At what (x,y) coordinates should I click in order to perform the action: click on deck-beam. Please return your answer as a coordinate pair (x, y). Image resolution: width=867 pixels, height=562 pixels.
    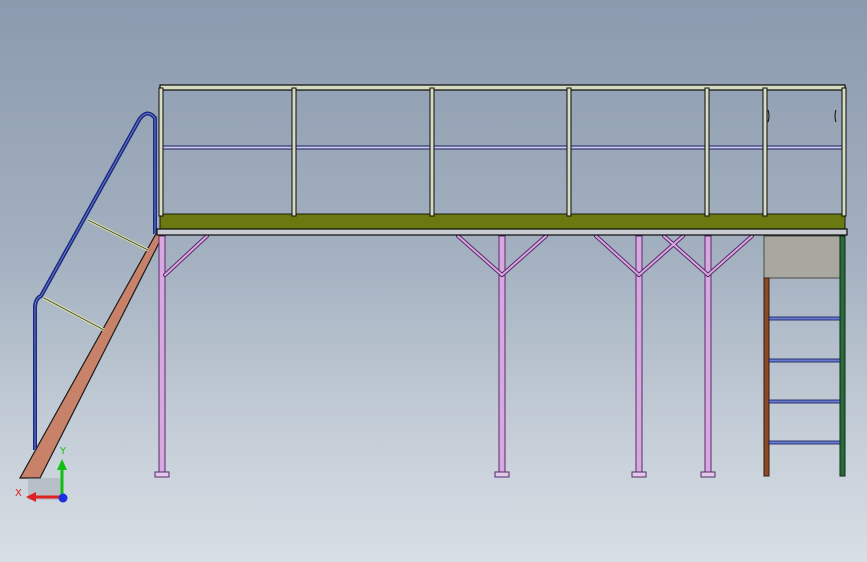
    Looking at the image, I should click on (502, 232).